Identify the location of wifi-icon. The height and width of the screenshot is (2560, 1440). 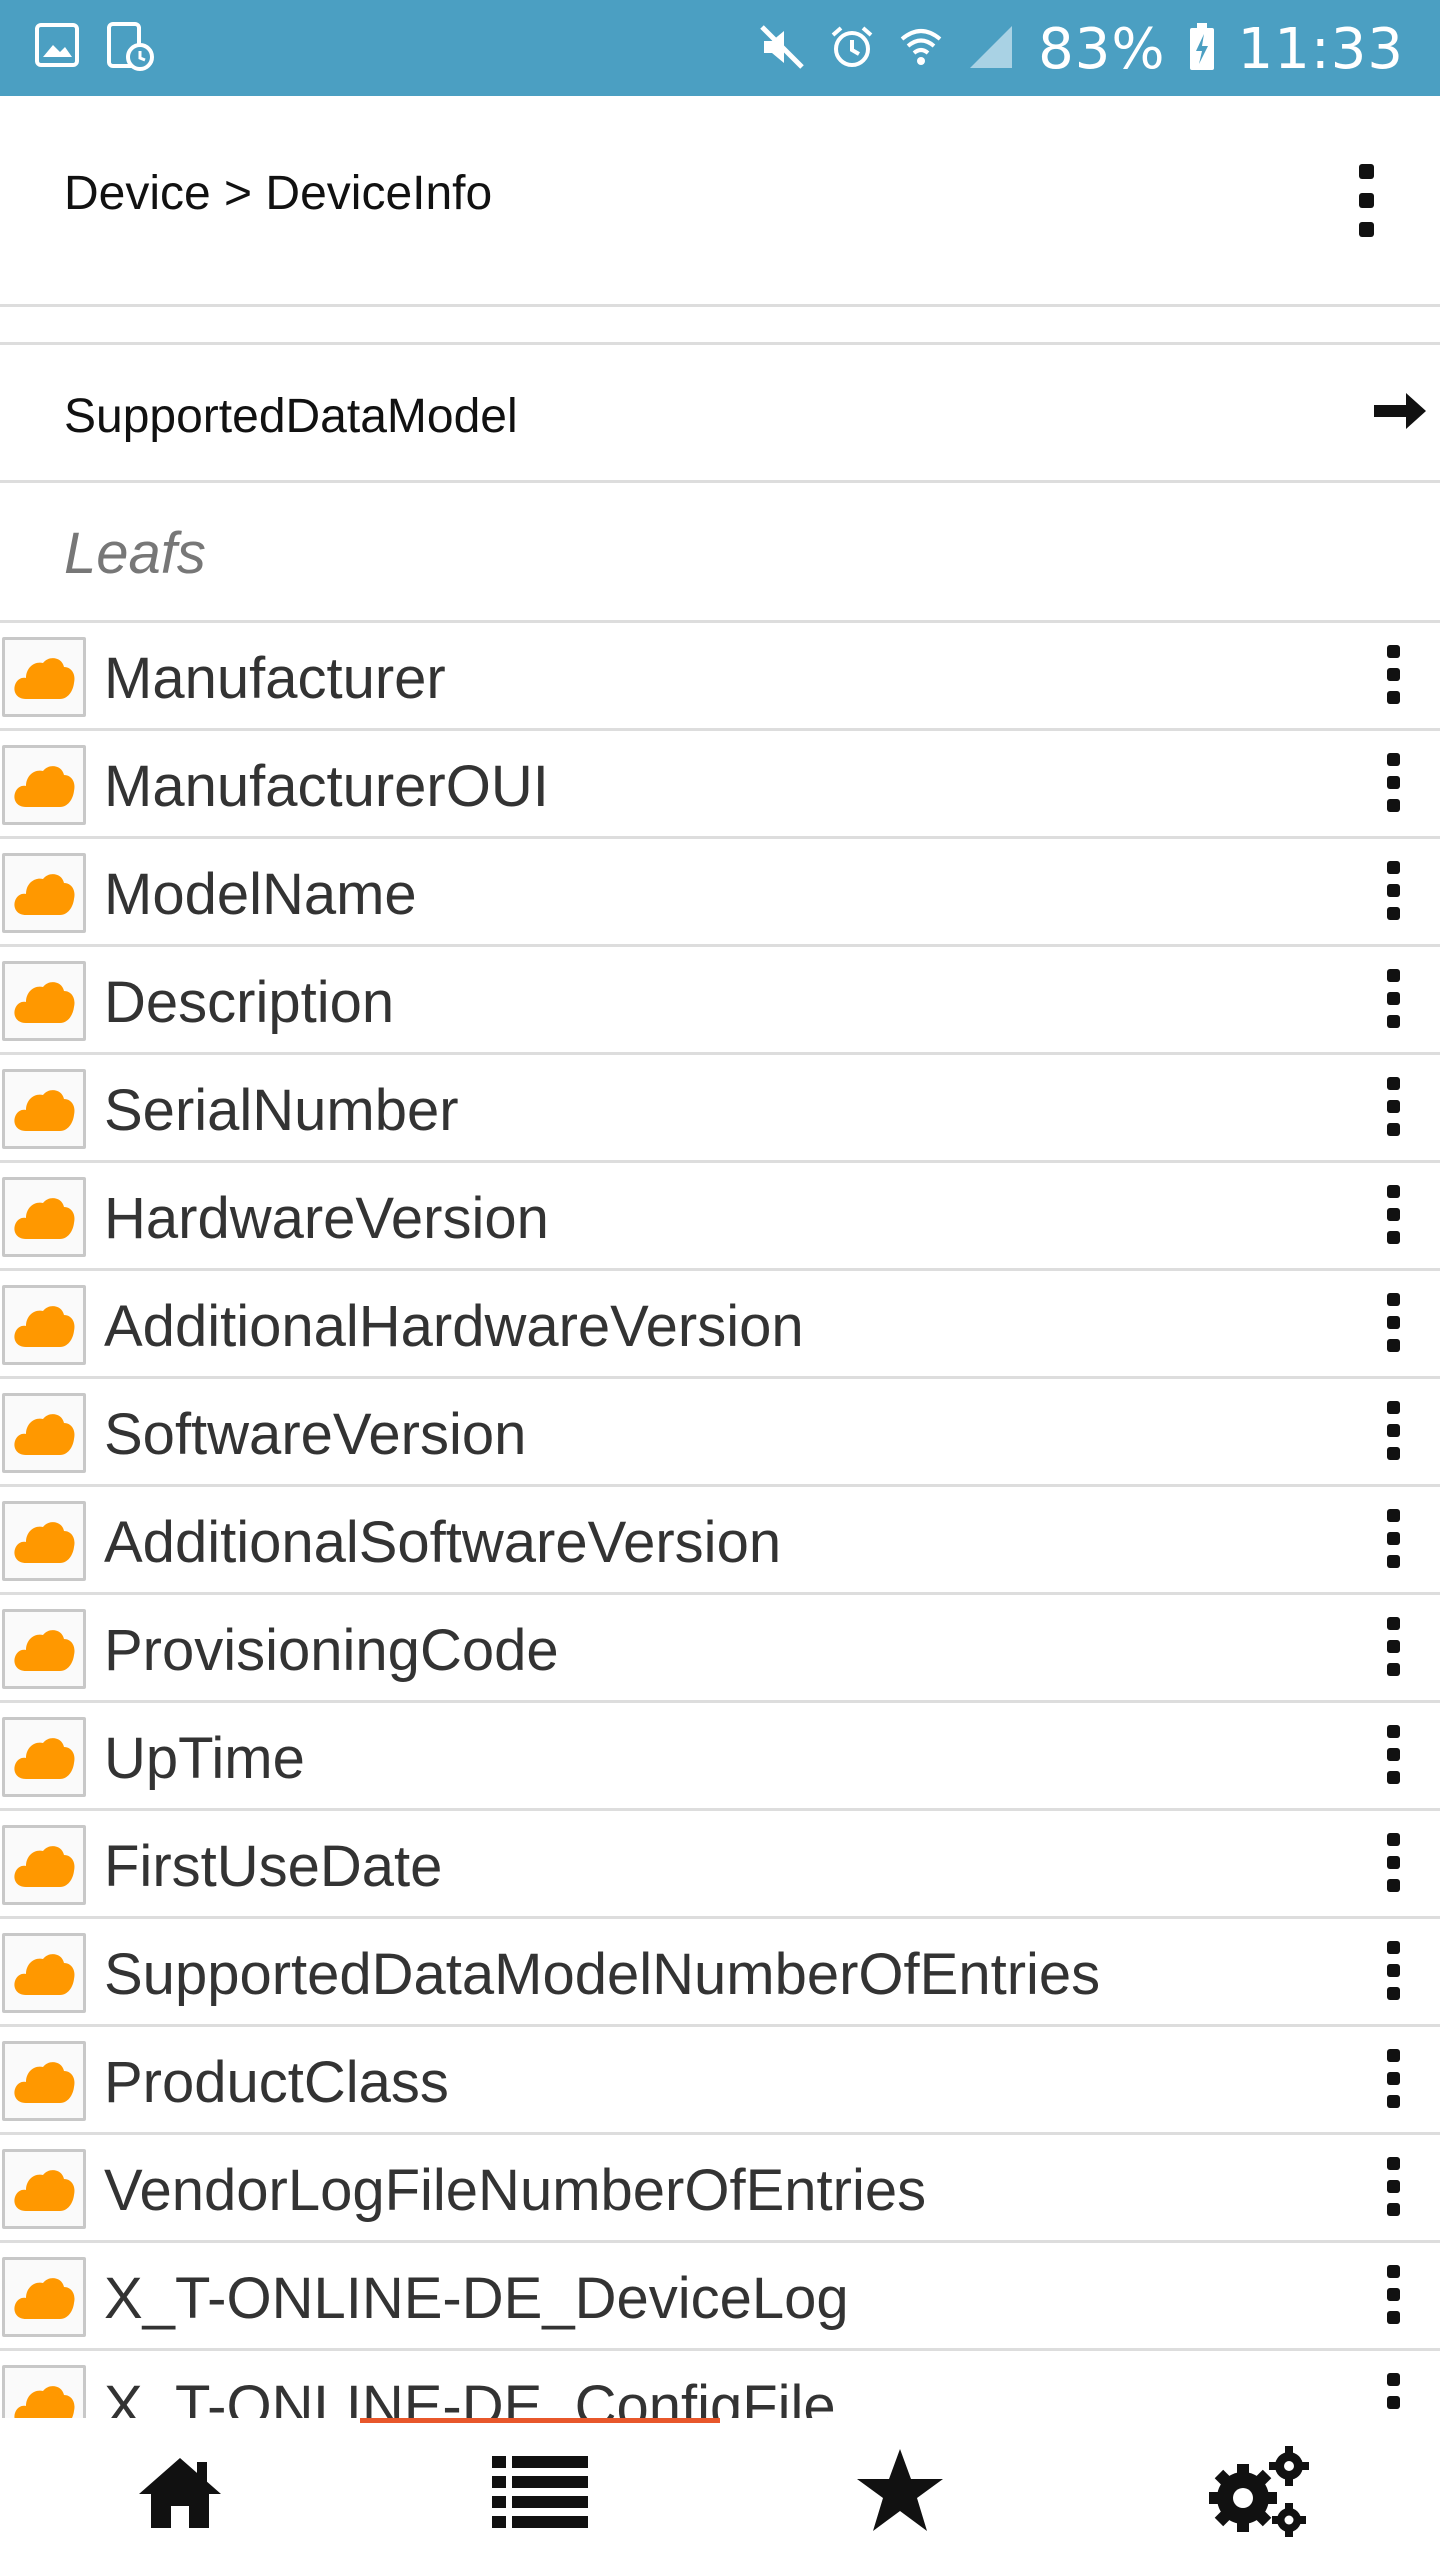
(921, 49).